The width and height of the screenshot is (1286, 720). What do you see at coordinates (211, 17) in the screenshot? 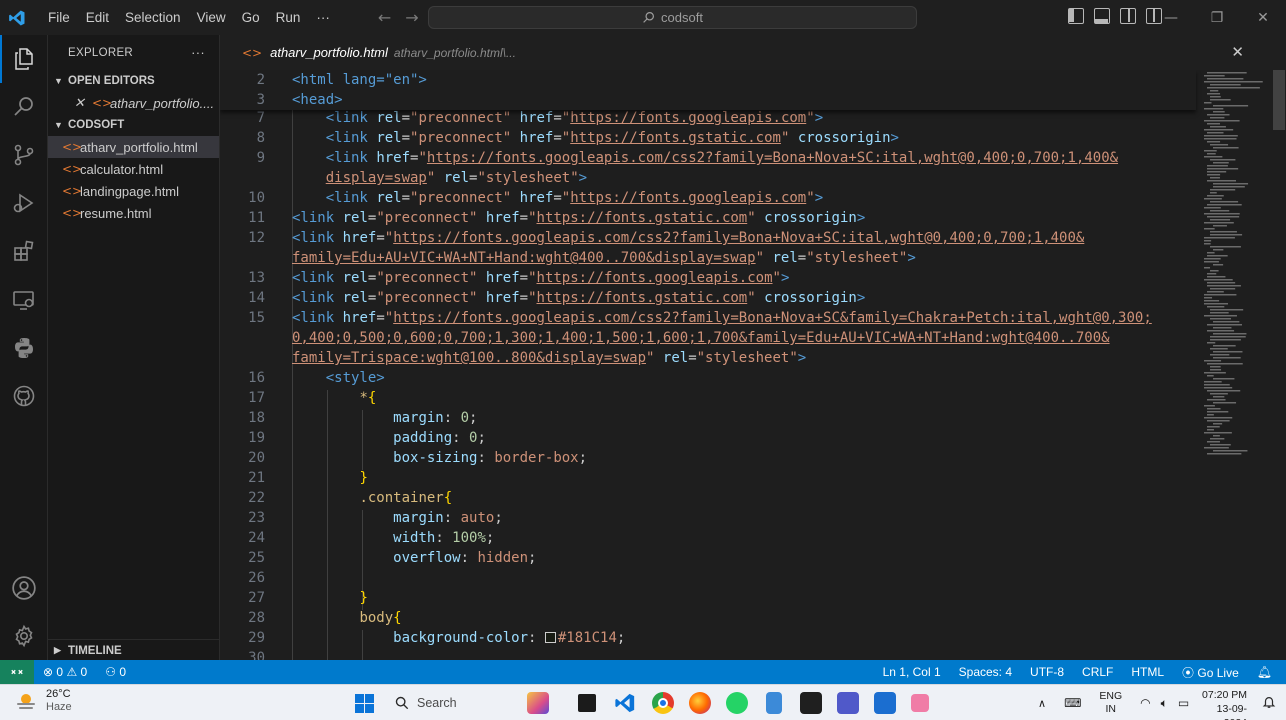
I see `menu-view: View` at bounding box center [211, 17].